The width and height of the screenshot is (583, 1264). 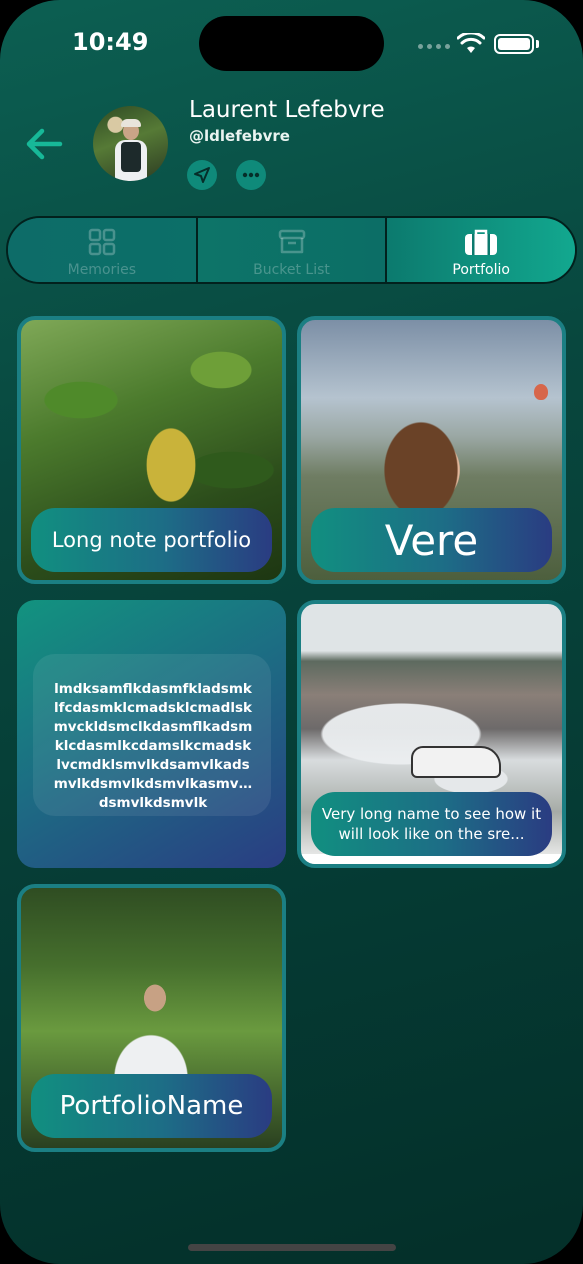 What do you see at coordinates (431, 450) in the screenshot?
I see `portfolio-card-vere: Vere` at bounding box center [431, 450].